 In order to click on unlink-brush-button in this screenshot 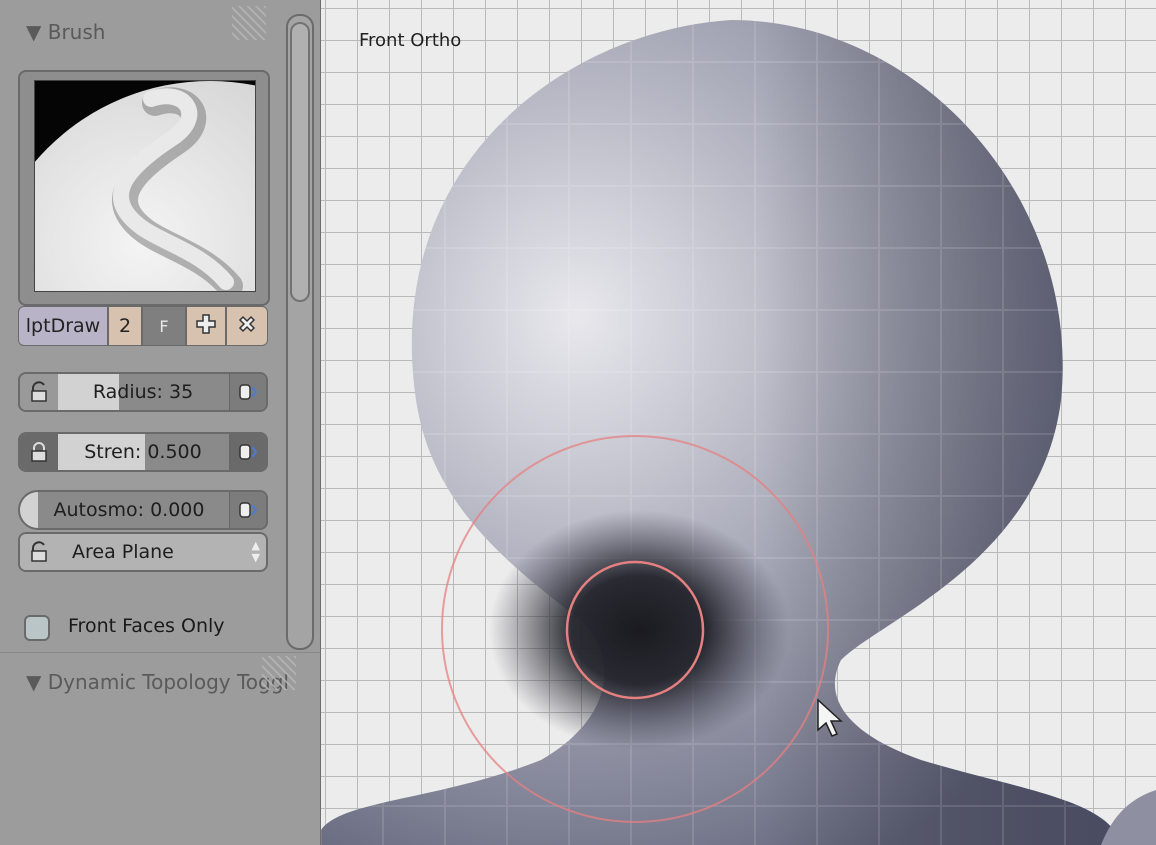, I will do `click(247, 326)`.